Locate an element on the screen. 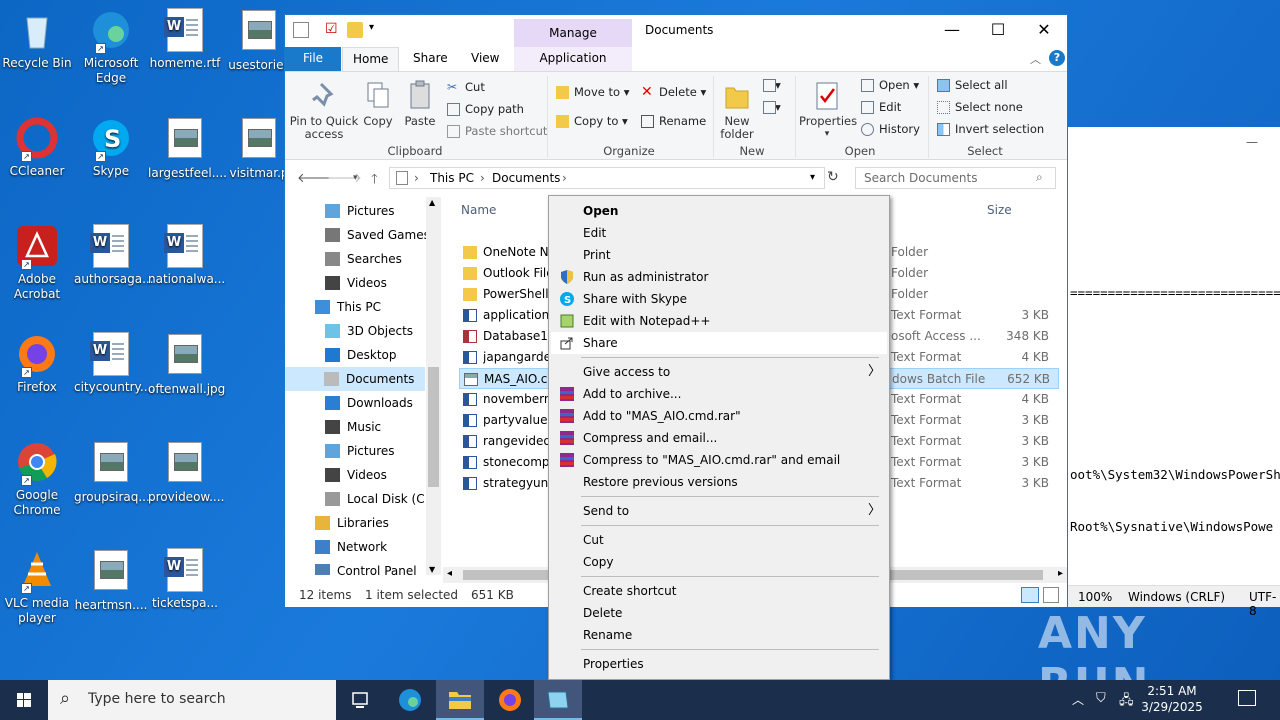  check-qat-icon: ☑ is located at coordinates (333, 30).